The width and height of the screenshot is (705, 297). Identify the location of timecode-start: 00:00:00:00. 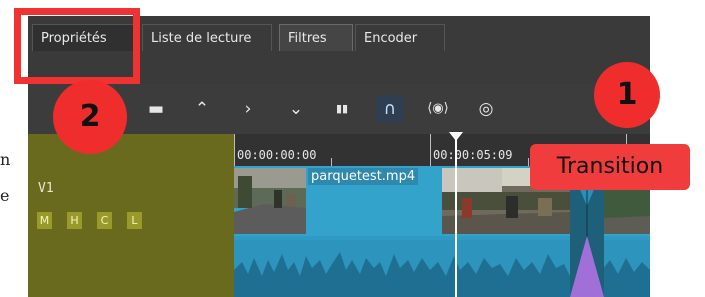
(277, 155).